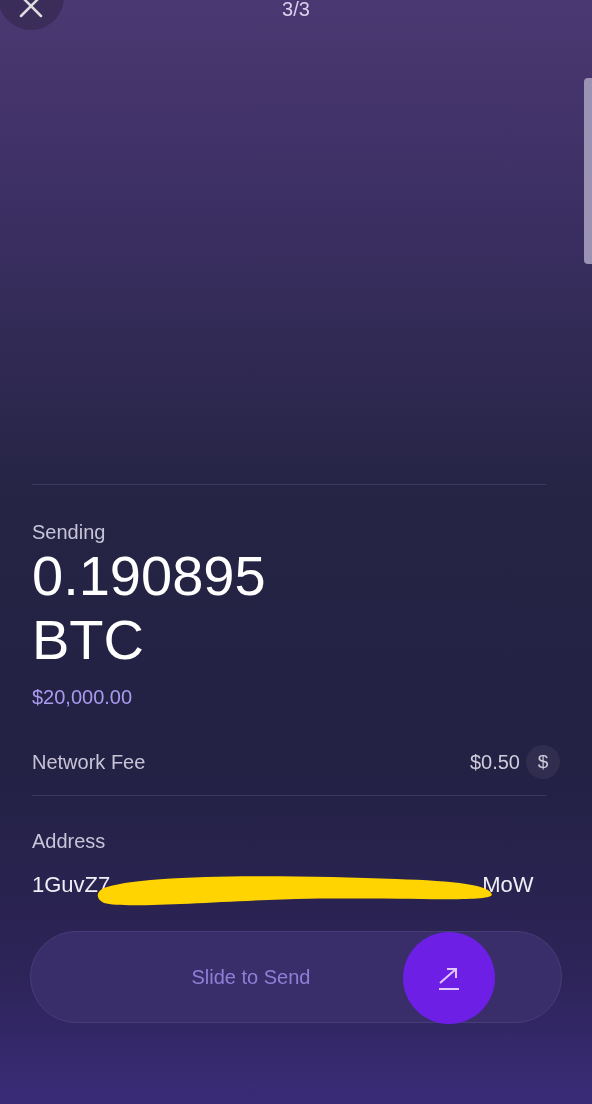 The height and width of the screenshot is (1104, 592). Describe the element at coordinates (83, 697) in the screenshot. I see `fiat-value: $20,000.00` at that location.